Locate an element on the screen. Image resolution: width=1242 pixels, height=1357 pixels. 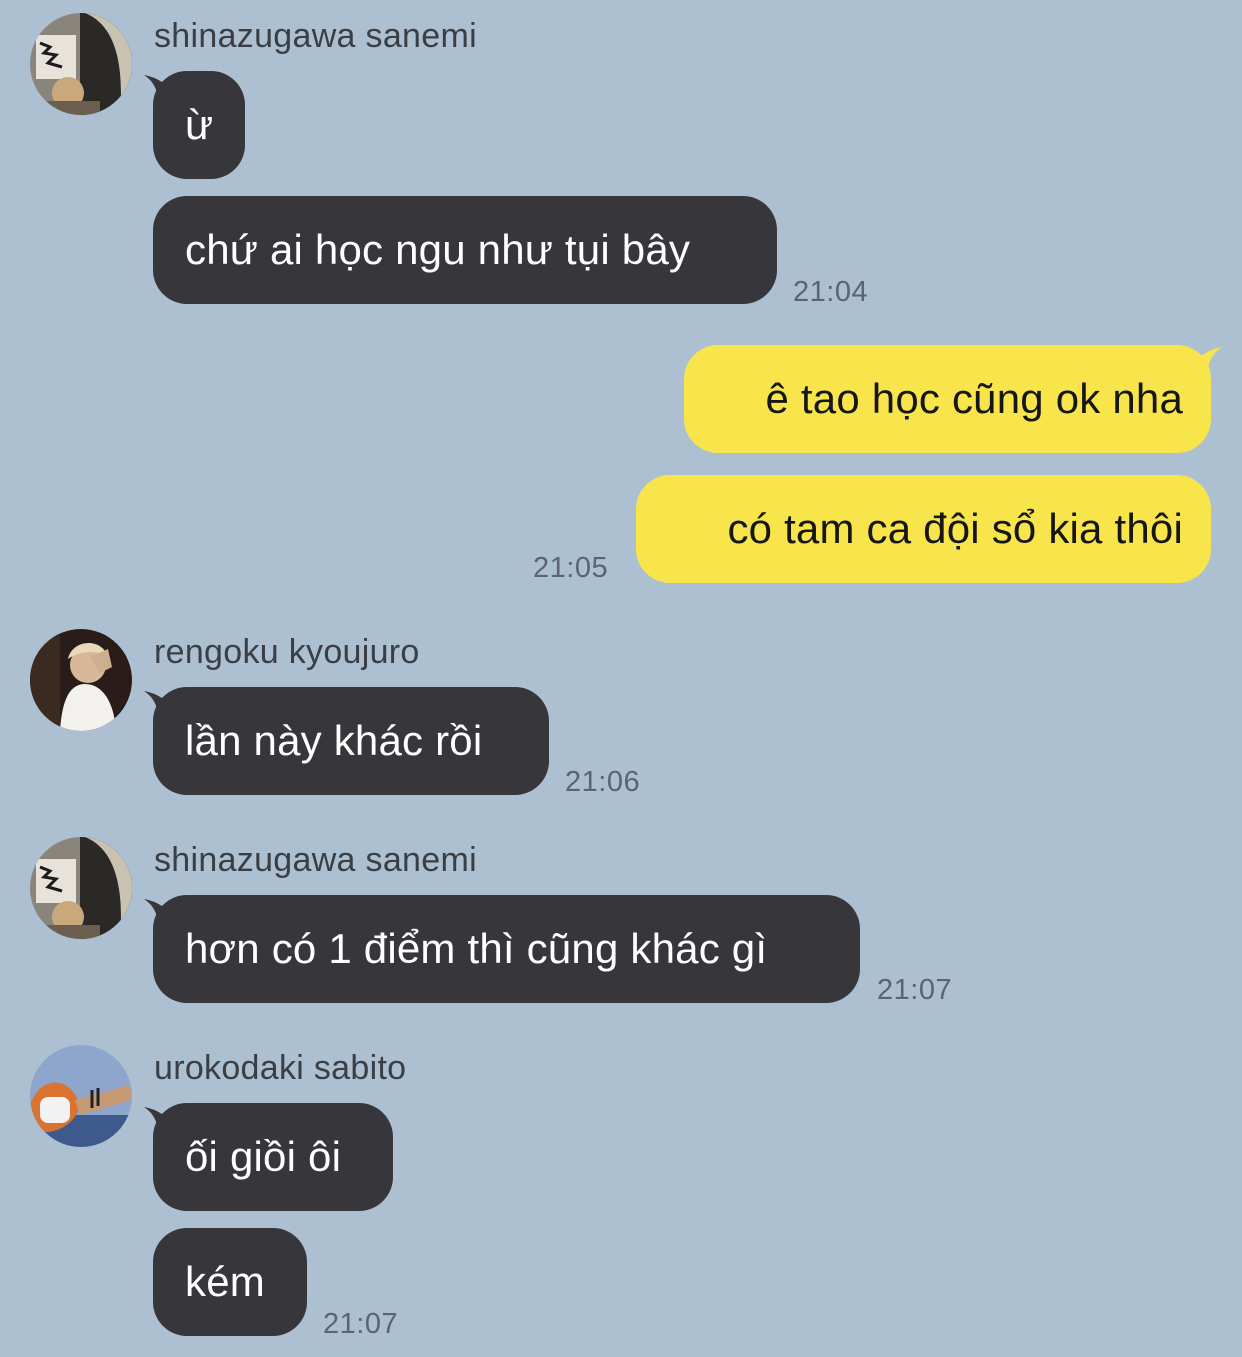
message-bubble-incoming: ối giồi ôi is located at coordinates (268, 1157).